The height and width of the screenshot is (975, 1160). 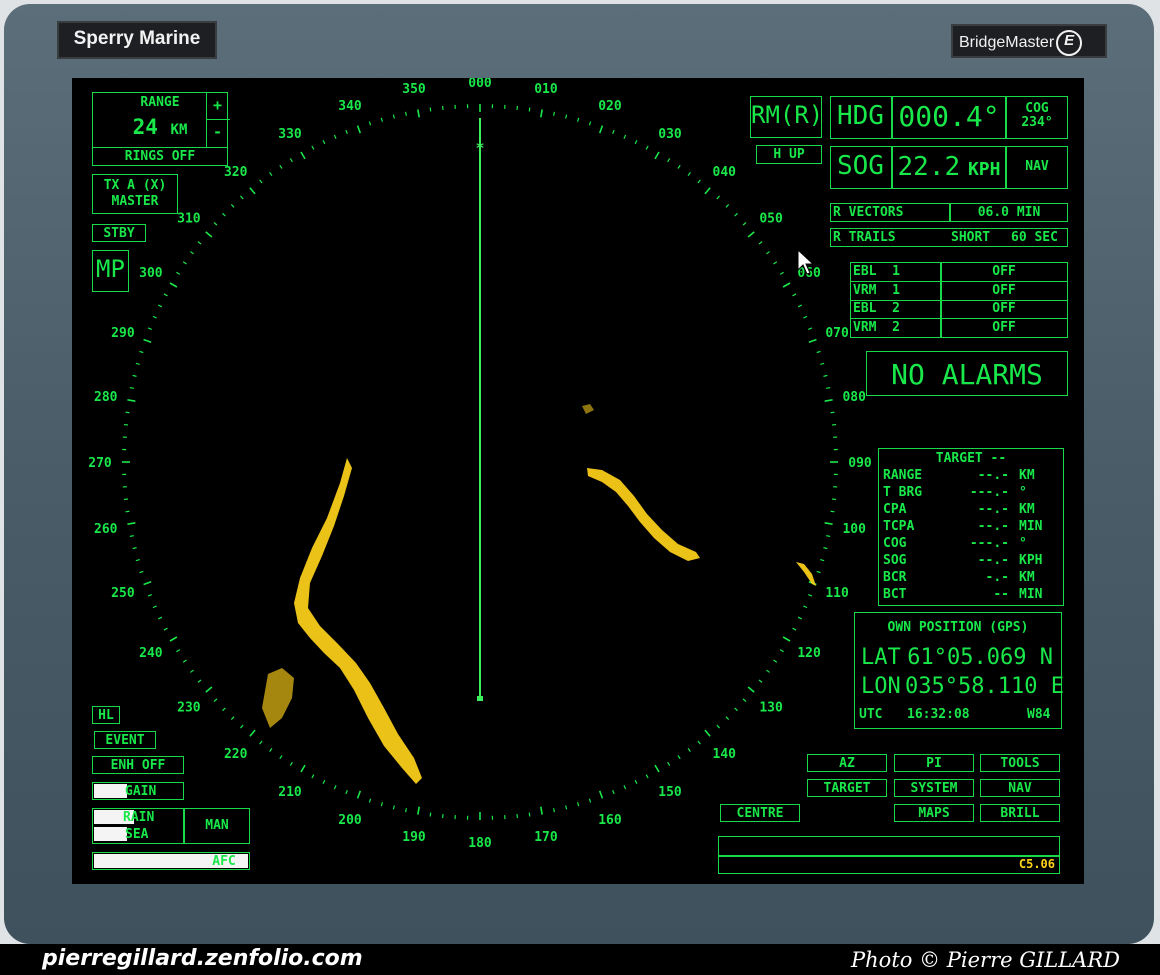 I want to click on marker-row: VRM 2 OFF, so click(x=959, y=328).